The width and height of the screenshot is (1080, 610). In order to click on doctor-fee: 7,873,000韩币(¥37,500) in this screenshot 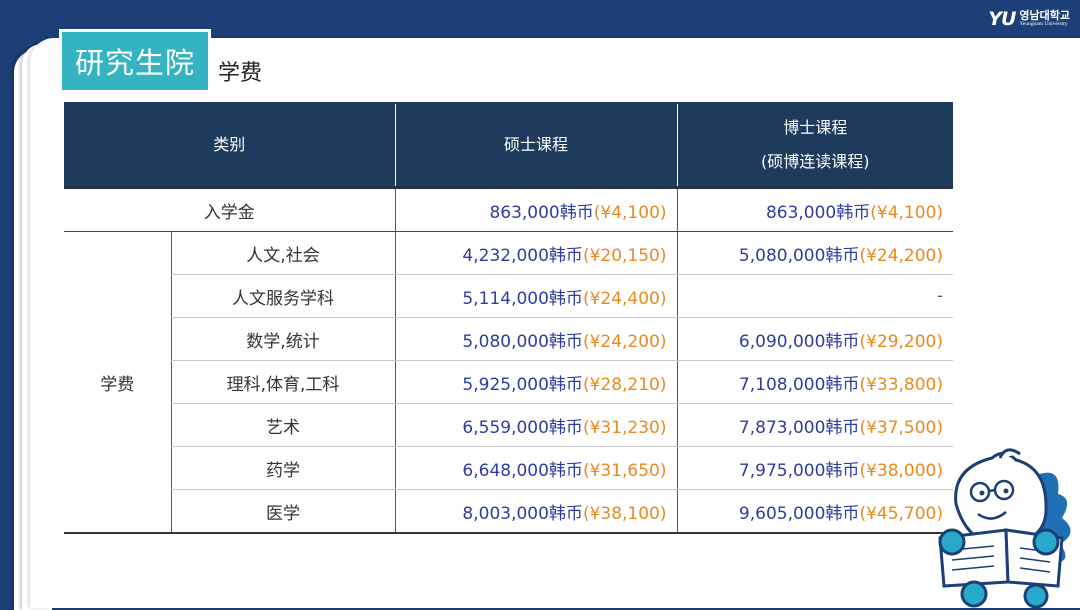, I will do `click(815, 425)`.